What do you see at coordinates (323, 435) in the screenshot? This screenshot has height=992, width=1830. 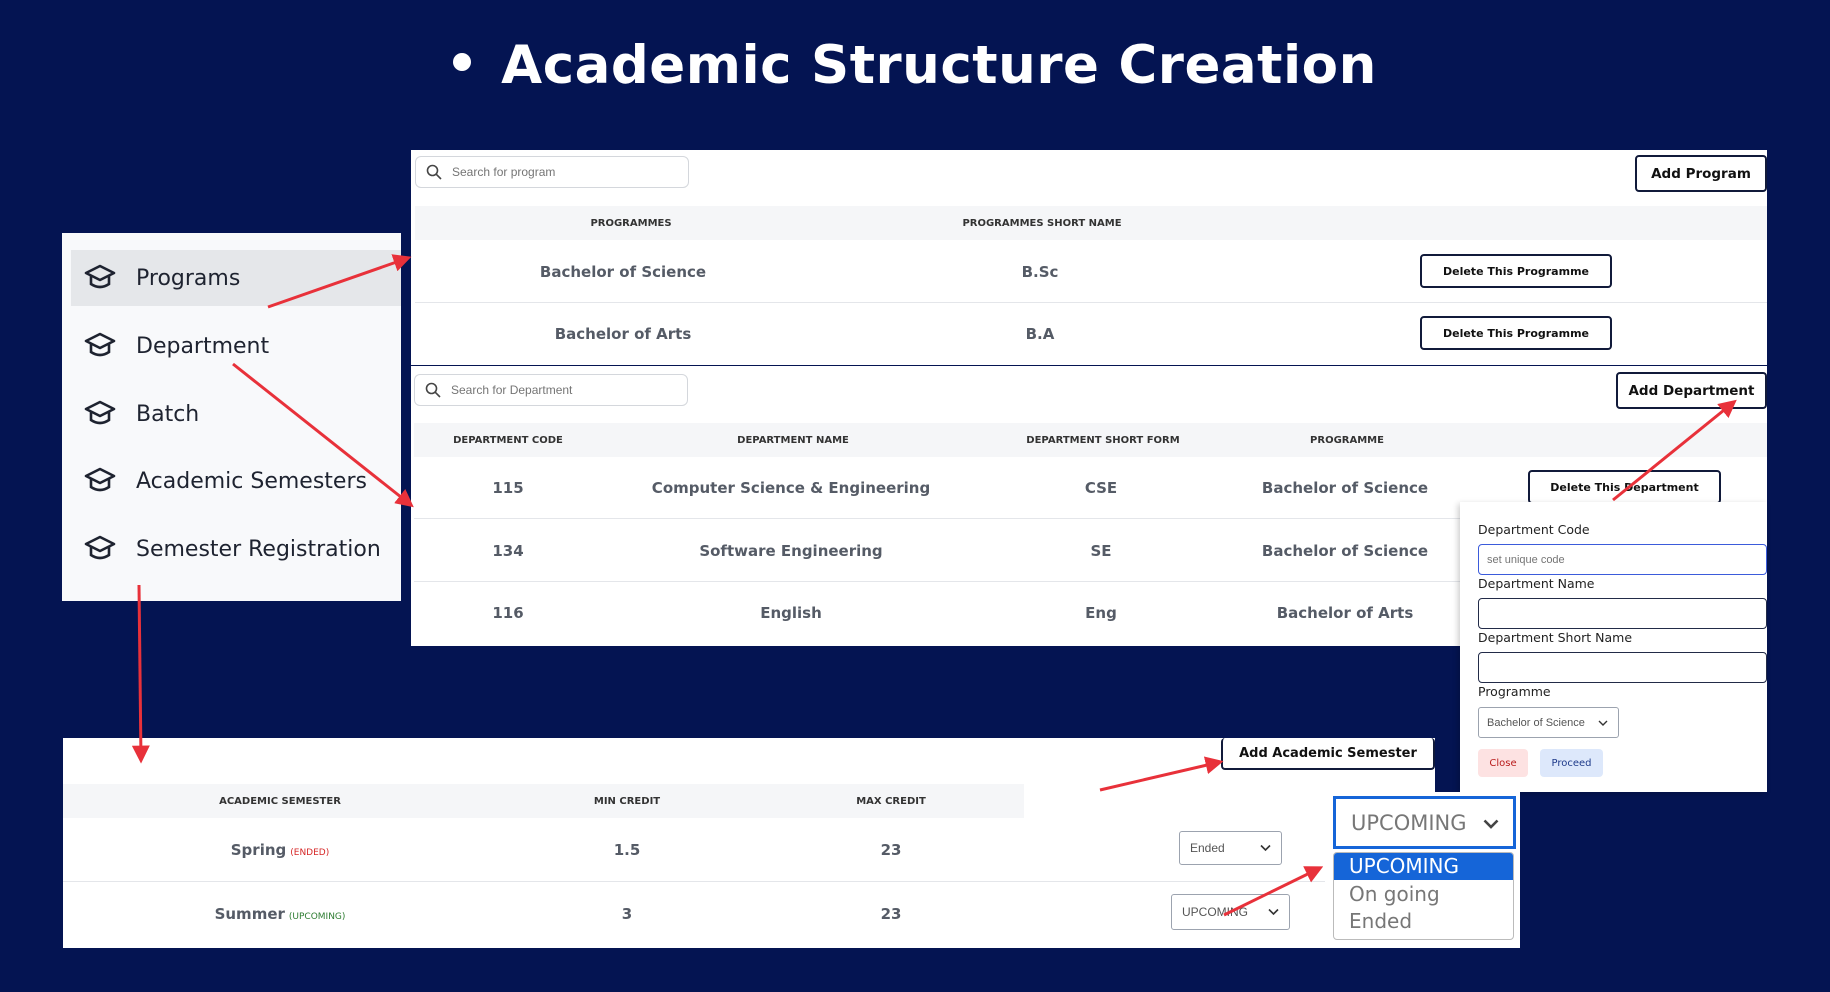 I see `arrow-department` at bounding box center [323, 435].